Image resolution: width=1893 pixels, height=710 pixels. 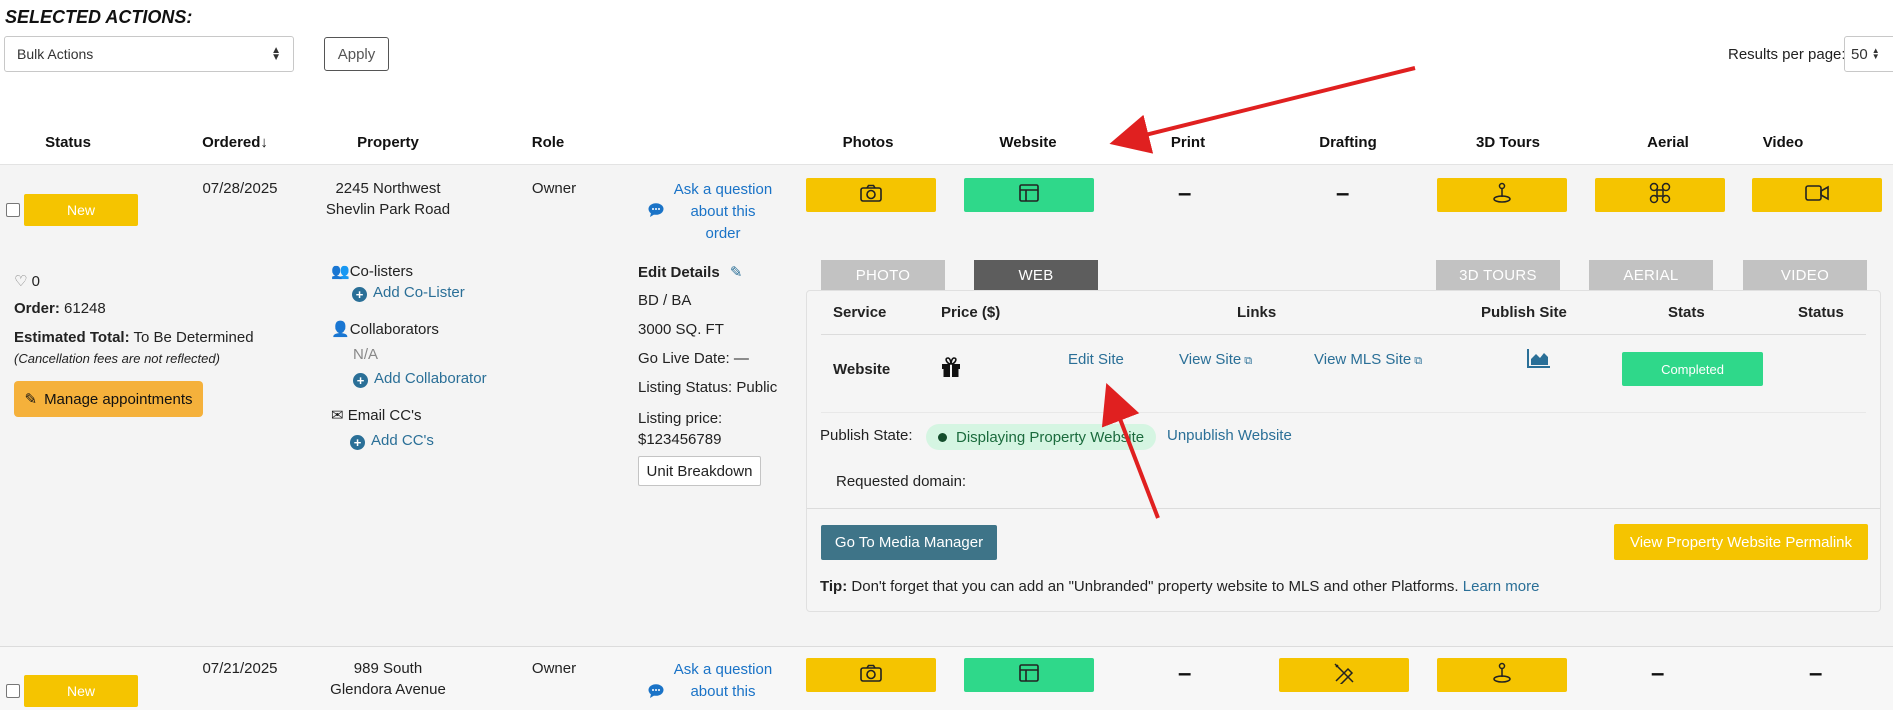 I want to click on users-icon: 👥, so click(x=340, y=271).